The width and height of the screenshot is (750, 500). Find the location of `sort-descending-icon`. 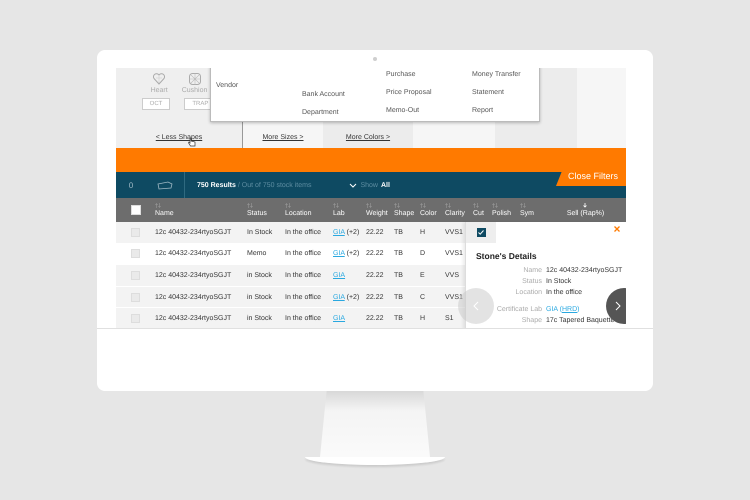

sort-descending-icon is located at coordinates (585, 205).